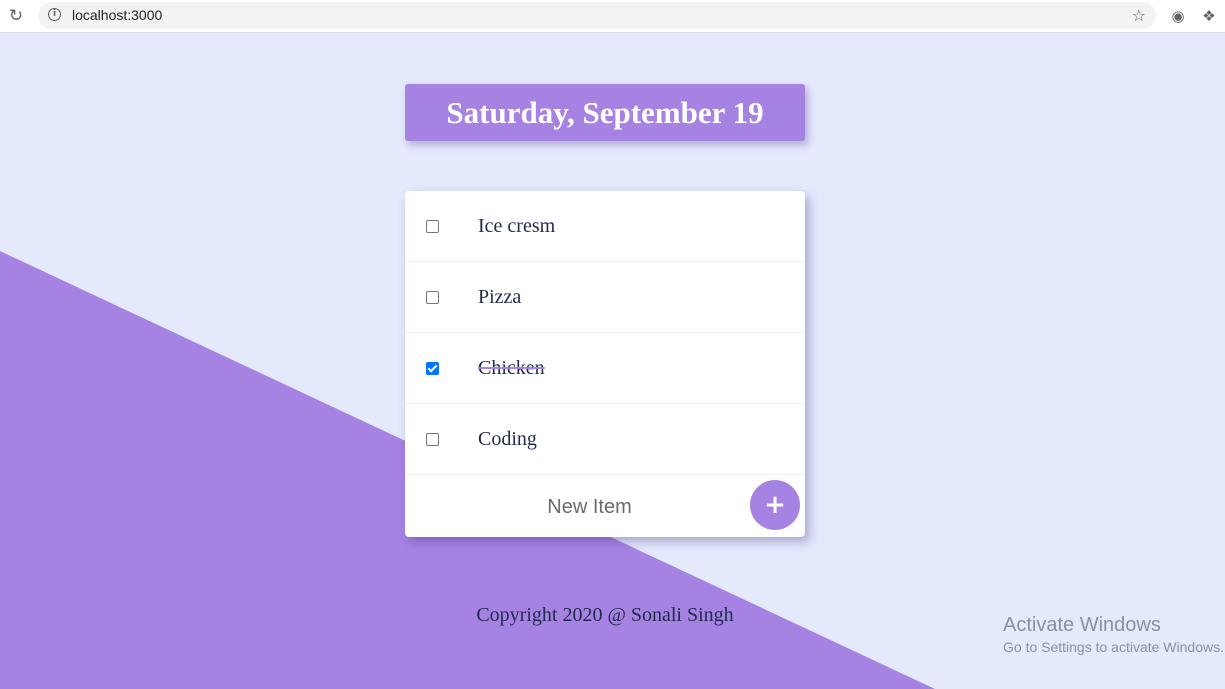  Describe the element at coordinates (117, 15) in the screenshot. I see `url-text: localhost:3000` at that location.